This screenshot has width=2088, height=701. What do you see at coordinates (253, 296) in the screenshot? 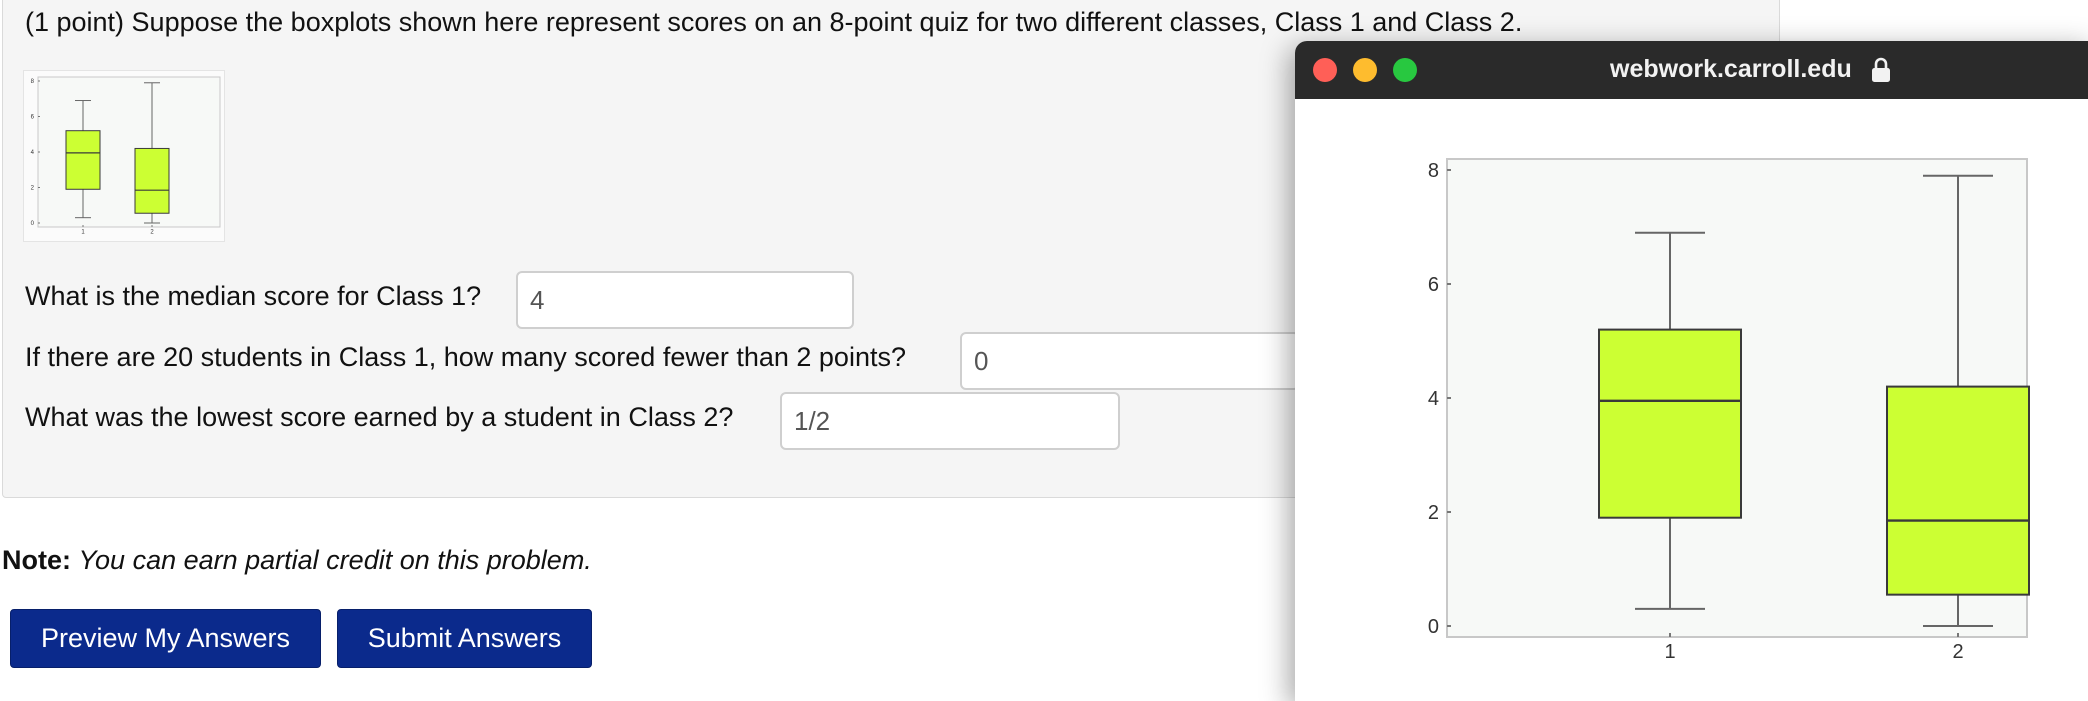
I see `question-median-label: What is the median score for Class 1?` at bounding box center [253, 296].